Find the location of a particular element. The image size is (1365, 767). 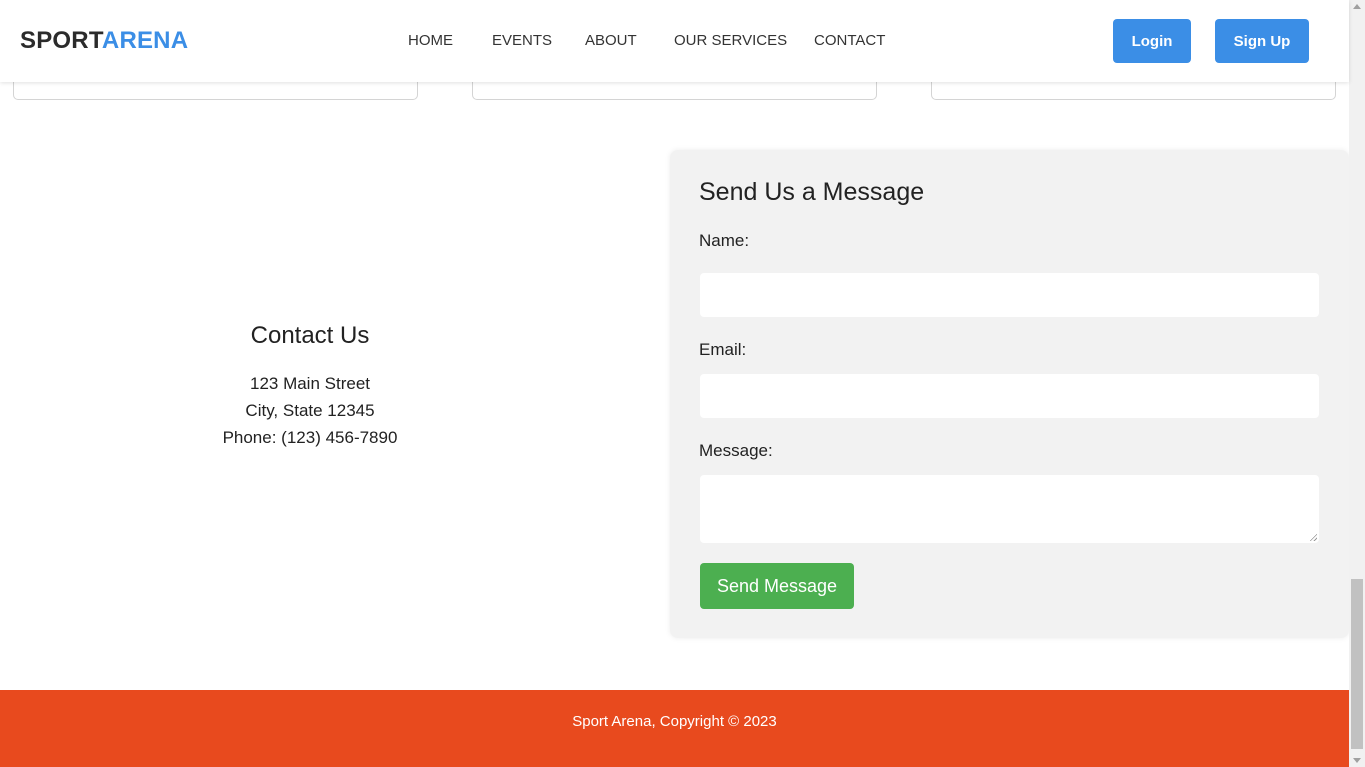

scrollbar-thumb is located at coordinates (1357, 664).